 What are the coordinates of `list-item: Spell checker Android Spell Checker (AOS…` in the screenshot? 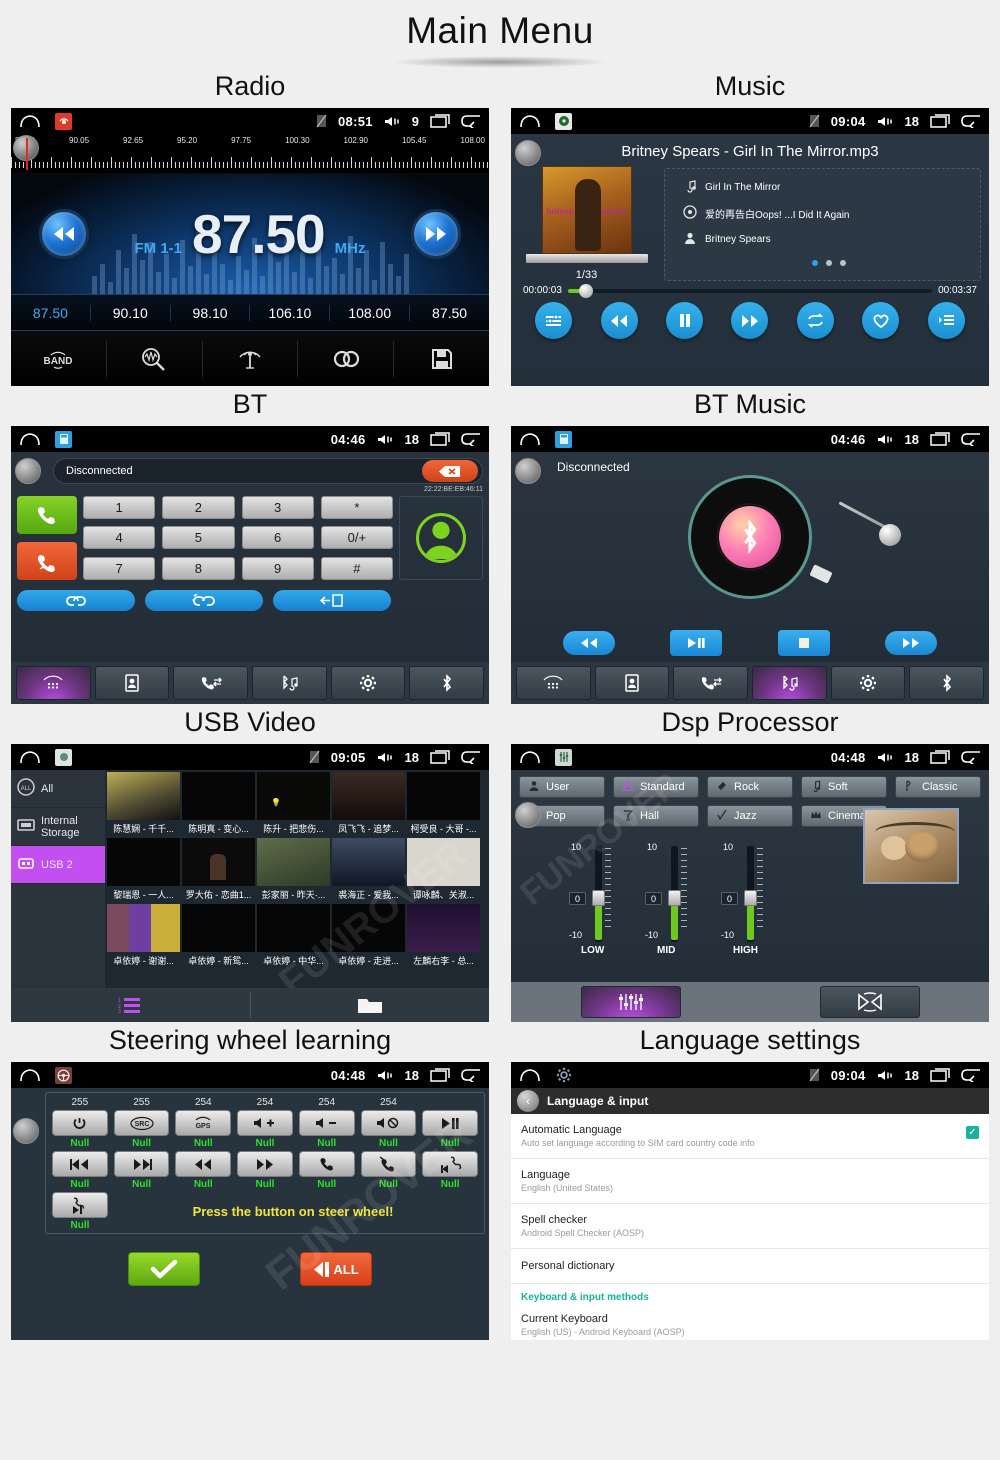 It's located at (750, 1226).